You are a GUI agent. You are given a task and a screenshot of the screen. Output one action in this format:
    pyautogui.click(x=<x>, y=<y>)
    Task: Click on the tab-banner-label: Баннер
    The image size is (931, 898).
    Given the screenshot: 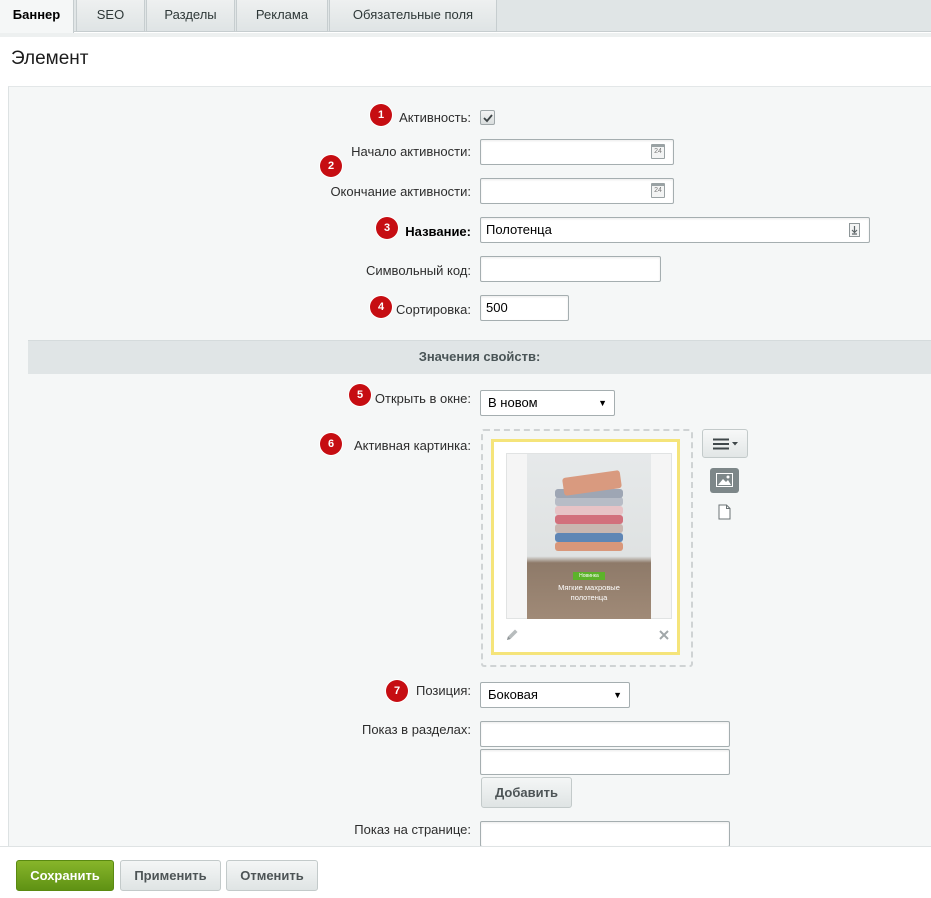 What is the action you would take?
    pyautogui.click(x=36, y=14)
    